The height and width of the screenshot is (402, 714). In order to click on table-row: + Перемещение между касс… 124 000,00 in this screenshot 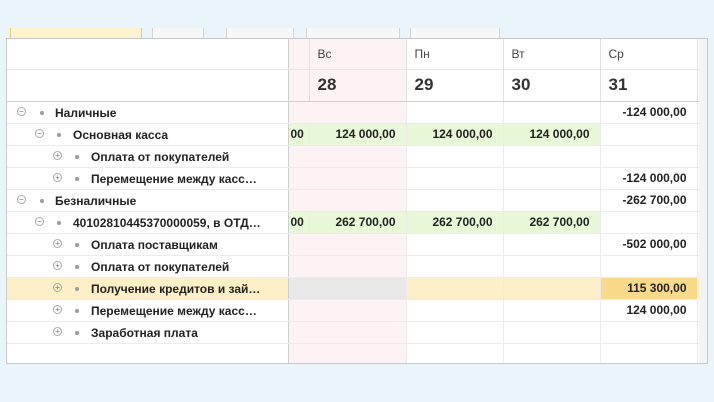, I will do `click(357, 310)`.